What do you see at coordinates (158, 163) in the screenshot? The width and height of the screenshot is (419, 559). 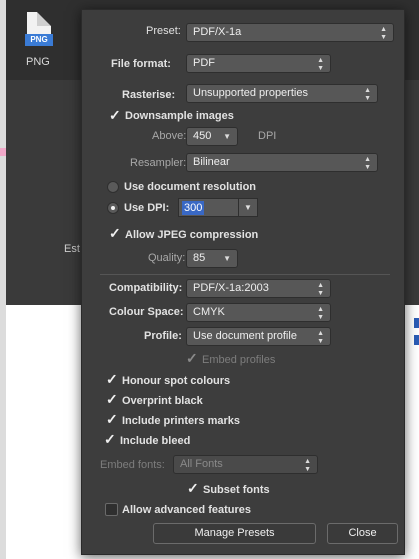 I see `resampler-label: Resampler:` at bounding box center [158, 163].